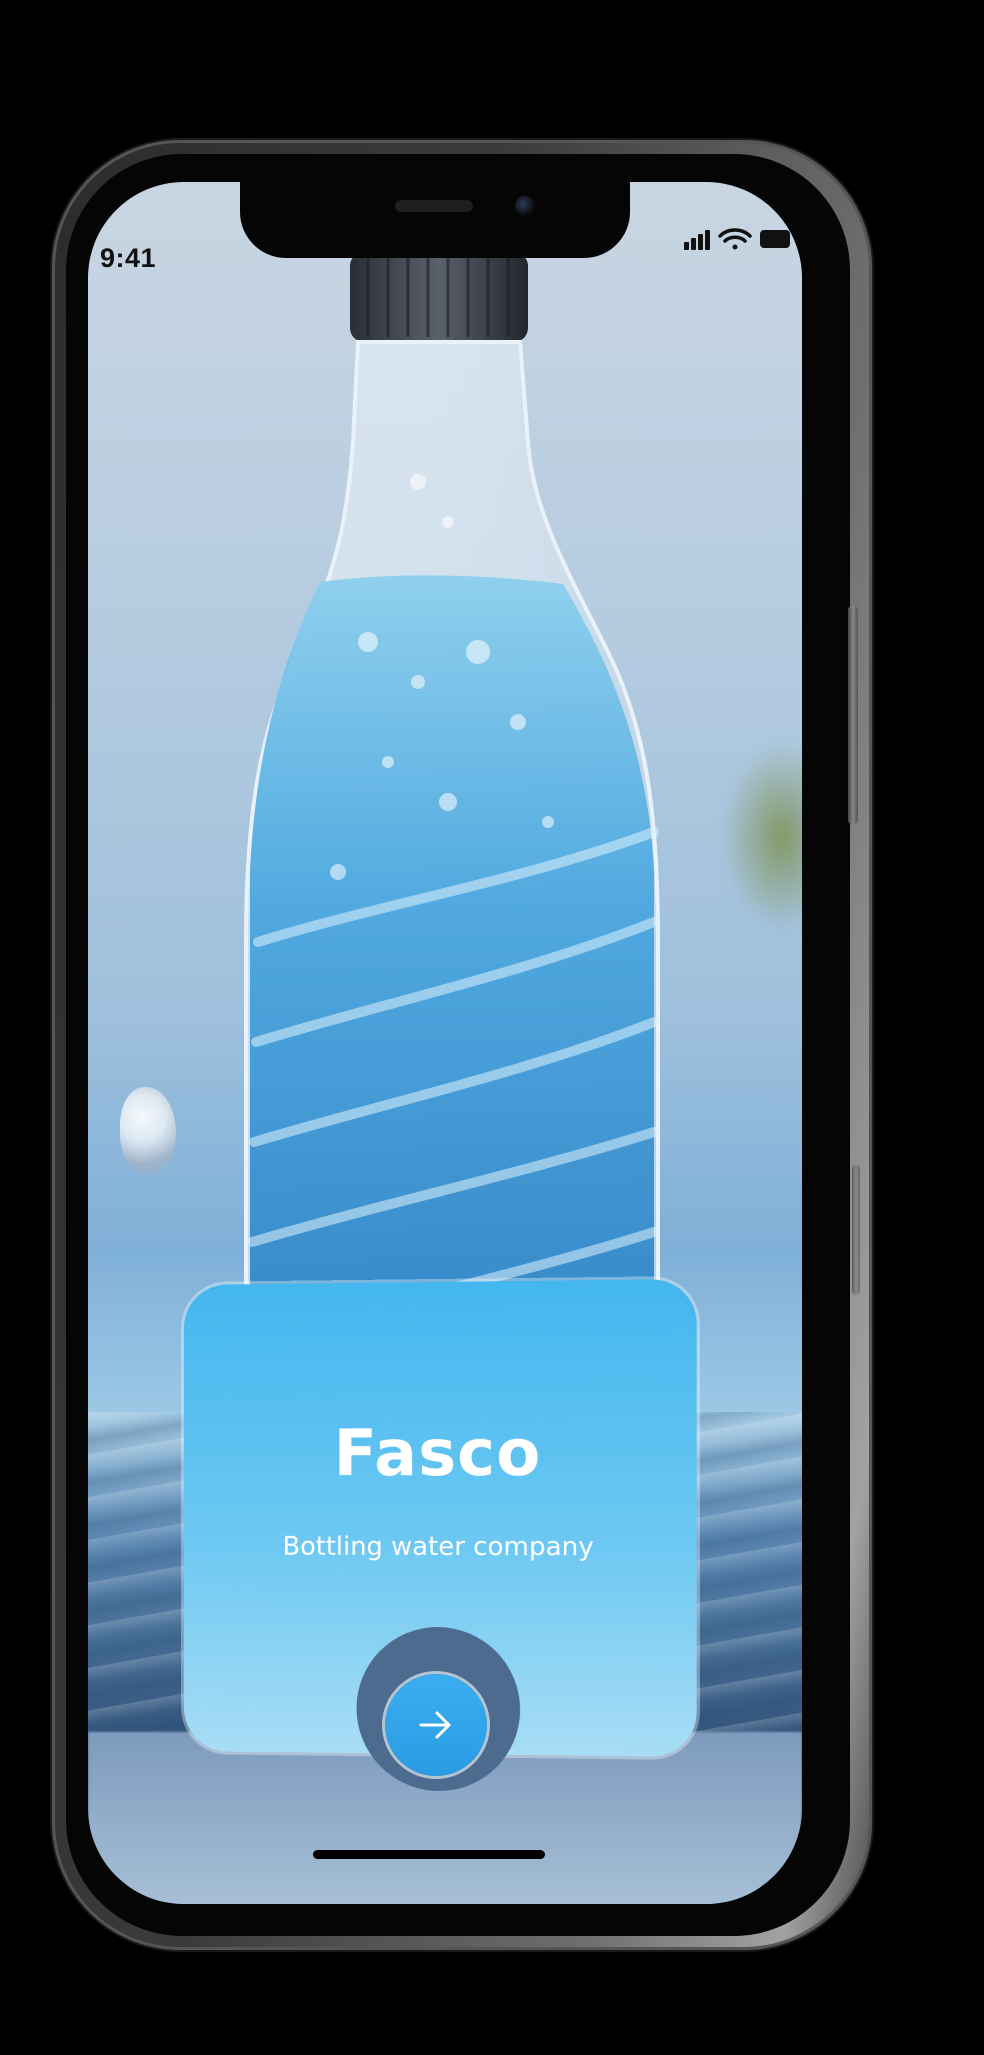 The height and width of the screenshot is (2055, 984). What do you see at coordinates (775, 239) in the screenshot?
I see `battery-icon` at bounding box center [775, 239].